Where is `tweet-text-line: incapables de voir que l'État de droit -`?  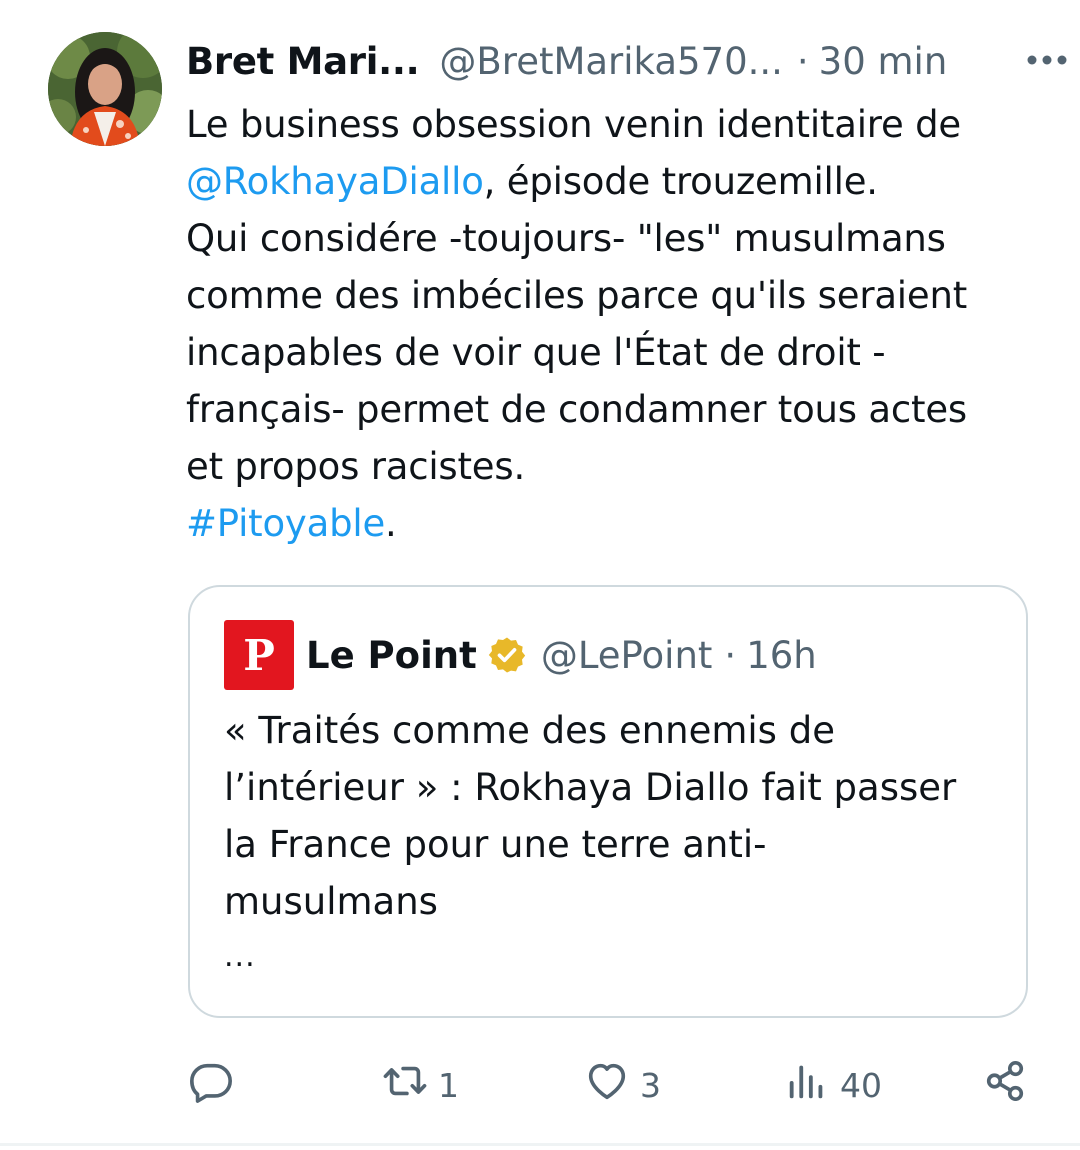
tweet-text-line: incapables de voir que l'État de droit - is located at coordinates (536, 352).